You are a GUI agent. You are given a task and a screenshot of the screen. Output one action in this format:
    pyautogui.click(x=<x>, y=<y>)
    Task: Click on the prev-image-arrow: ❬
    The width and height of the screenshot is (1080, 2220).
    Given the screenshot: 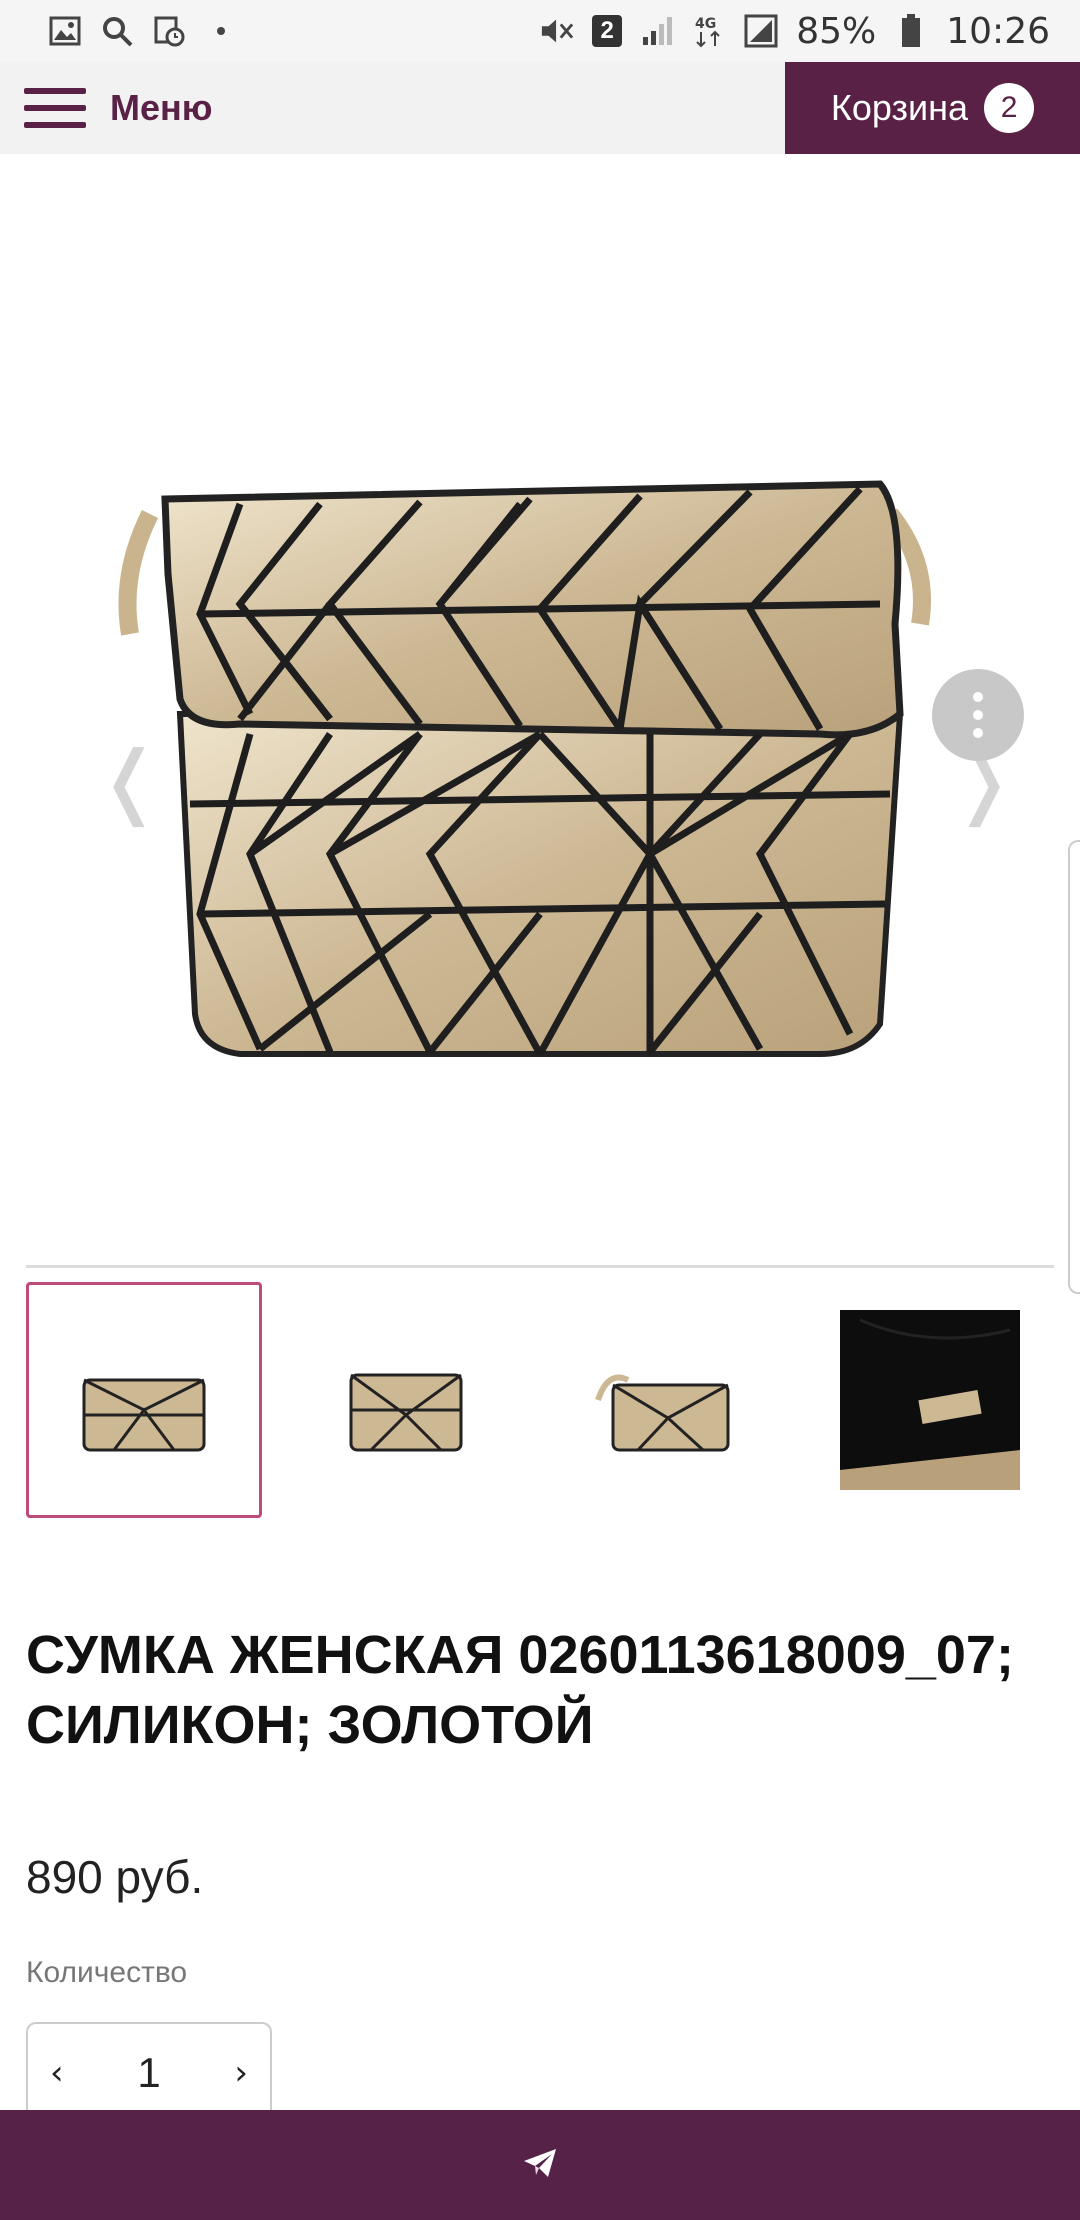 What is the action you would take?
    pyautogui.click(x=129, y=780)
    